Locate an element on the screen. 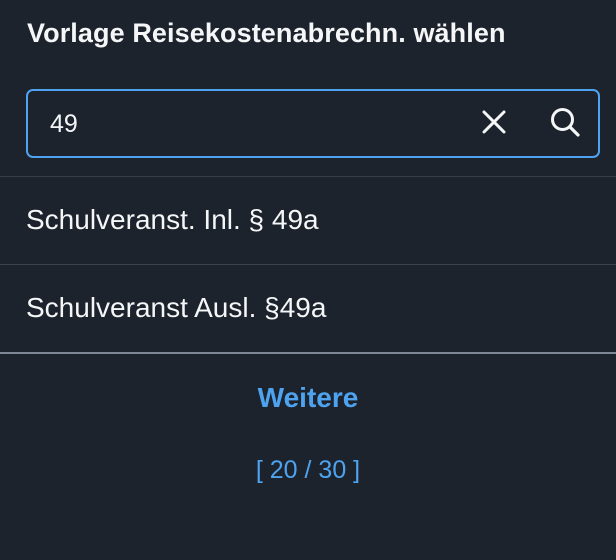  search-input is located at coordinates (200, 124).